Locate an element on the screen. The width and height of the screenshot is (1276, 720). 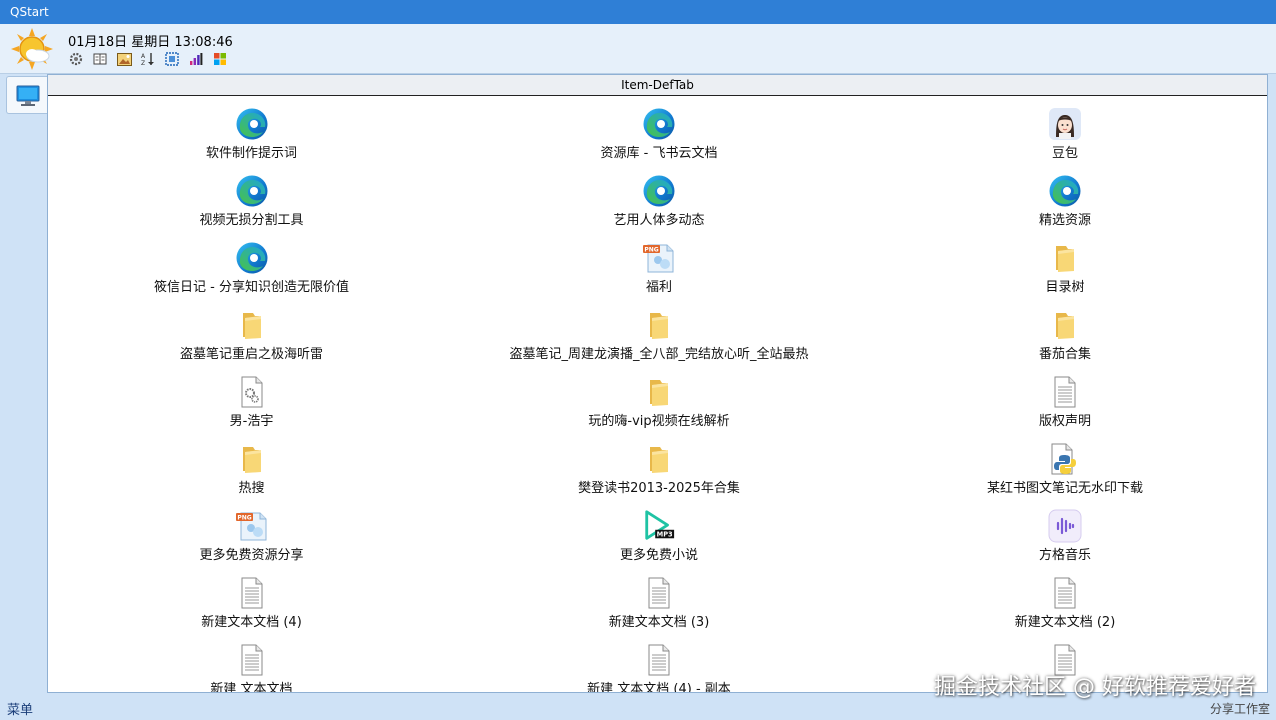
datetime-display: 01月18日 星期日 13:08:46 is located at coordinates (150, 42).